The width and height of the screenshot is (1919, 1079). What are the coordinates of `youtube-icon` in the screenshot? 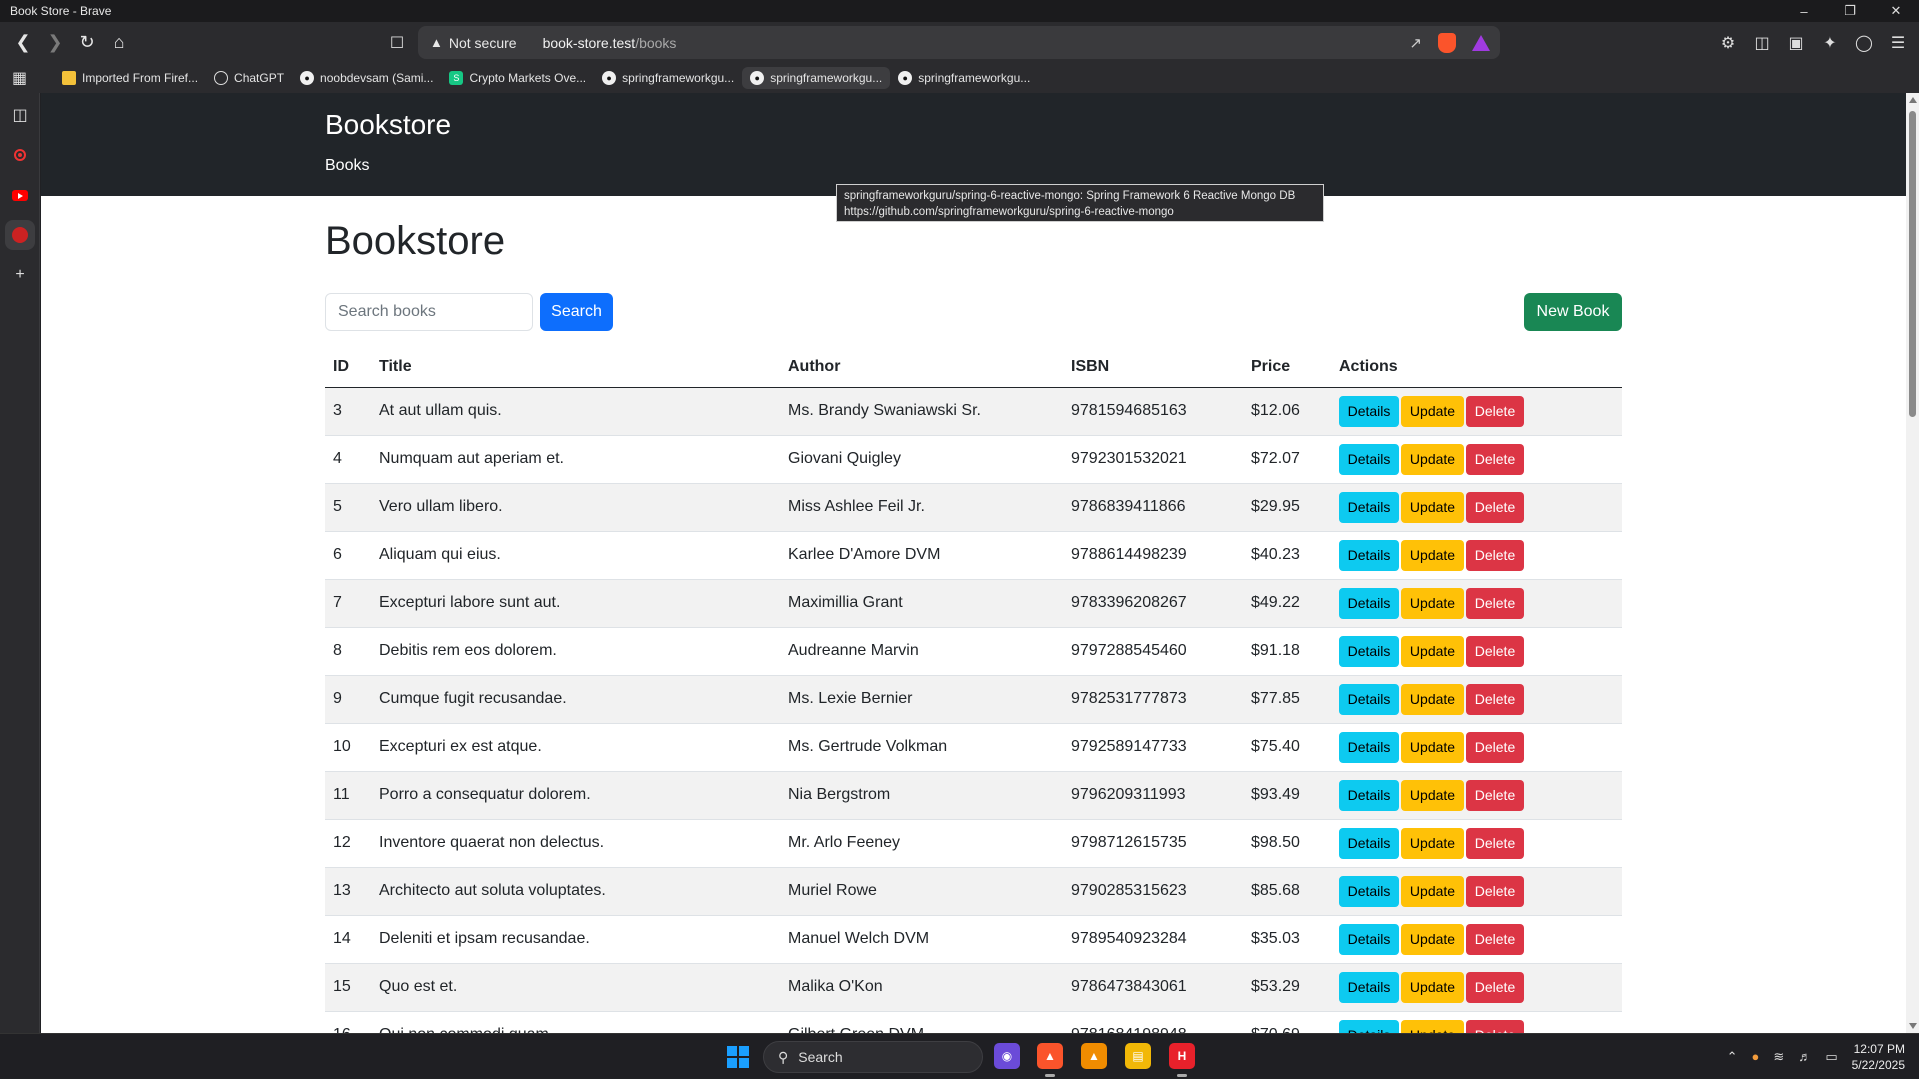 It's located at (20, 195).